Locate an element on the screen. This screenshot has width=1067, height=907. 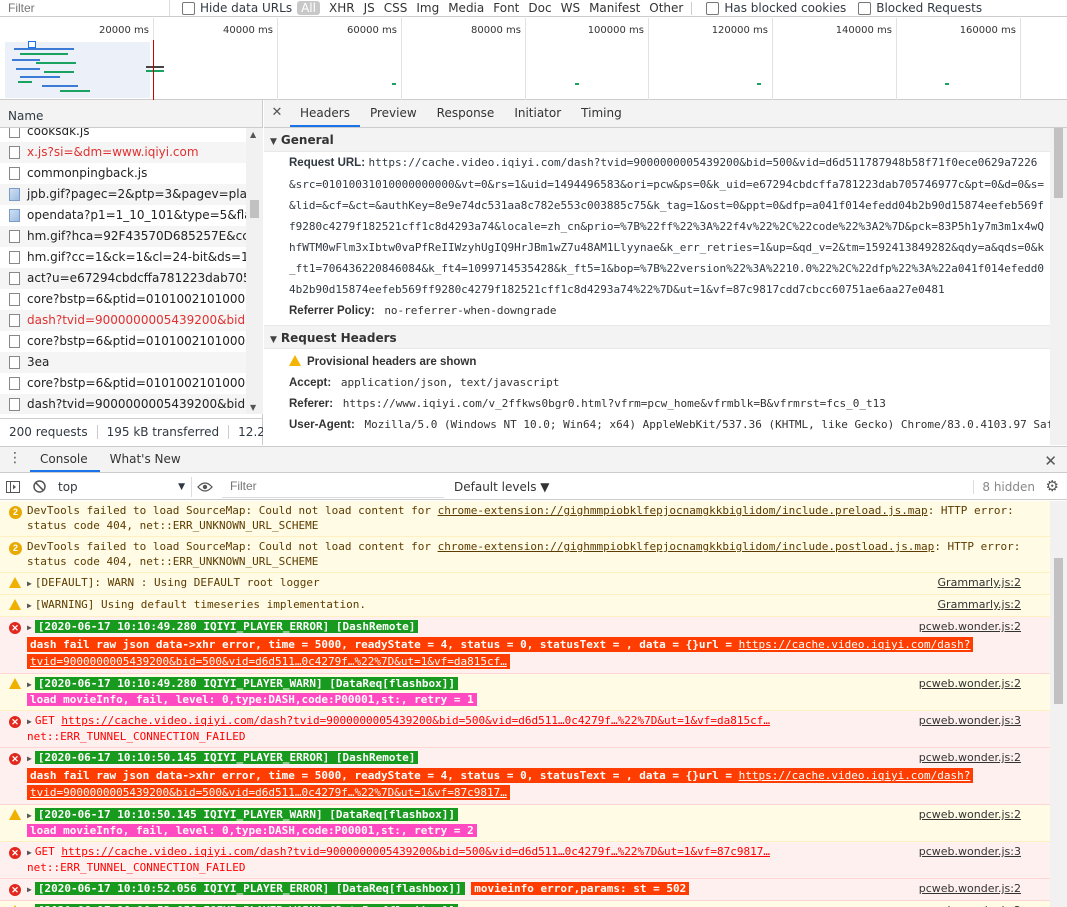
gear-icon: ⚙ is located at coordinates (1052, 486).